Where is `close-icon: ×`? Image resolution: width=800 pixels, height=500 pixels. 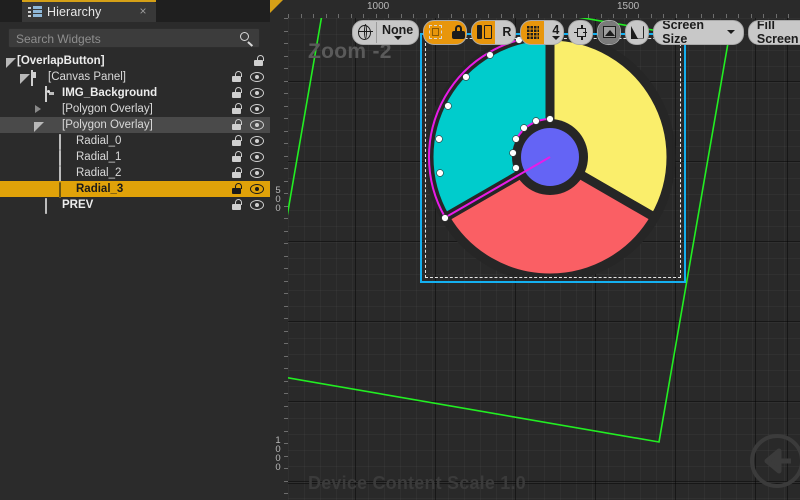 close-icon: × is located at coordinates (143, 11).